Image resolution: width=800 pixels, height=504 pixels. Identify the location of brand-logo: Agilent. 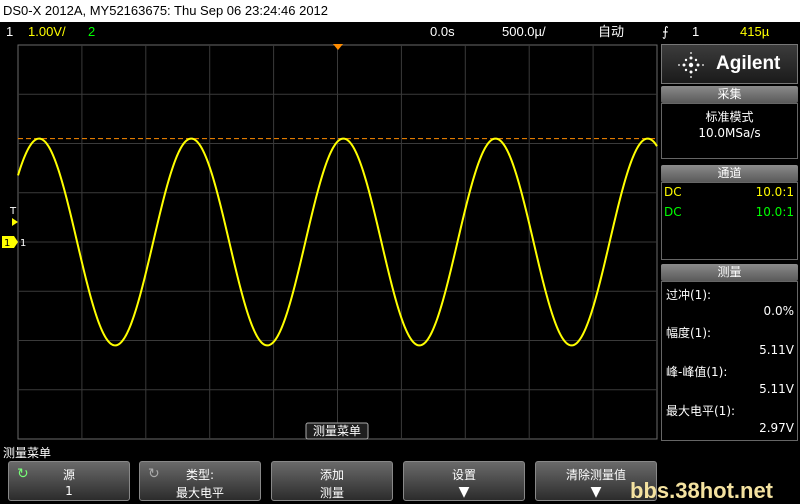
(729, 64).